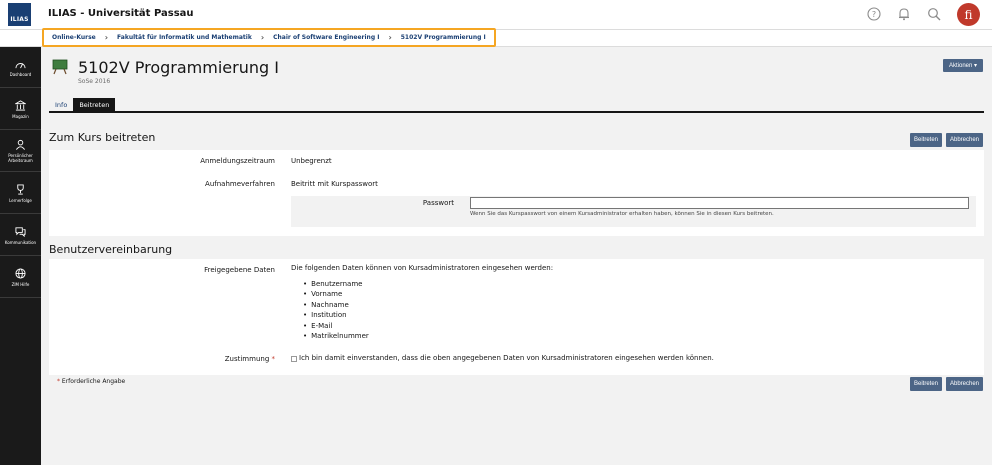 The height and width of the screenshot is (465, 992). What do you see at coordinates (20, 116) in the screenshot?
I see `mainbar-label: Magazin` at bounding box center [20, 116].